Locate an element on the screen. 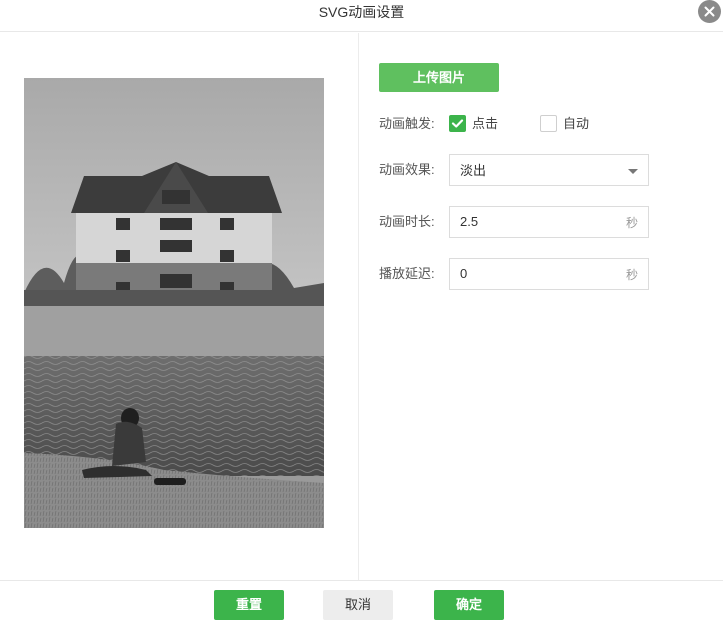 This screenshot has height=621, width=723. dialog-header: SVG动画设置 is located at coordinates (361, 16).